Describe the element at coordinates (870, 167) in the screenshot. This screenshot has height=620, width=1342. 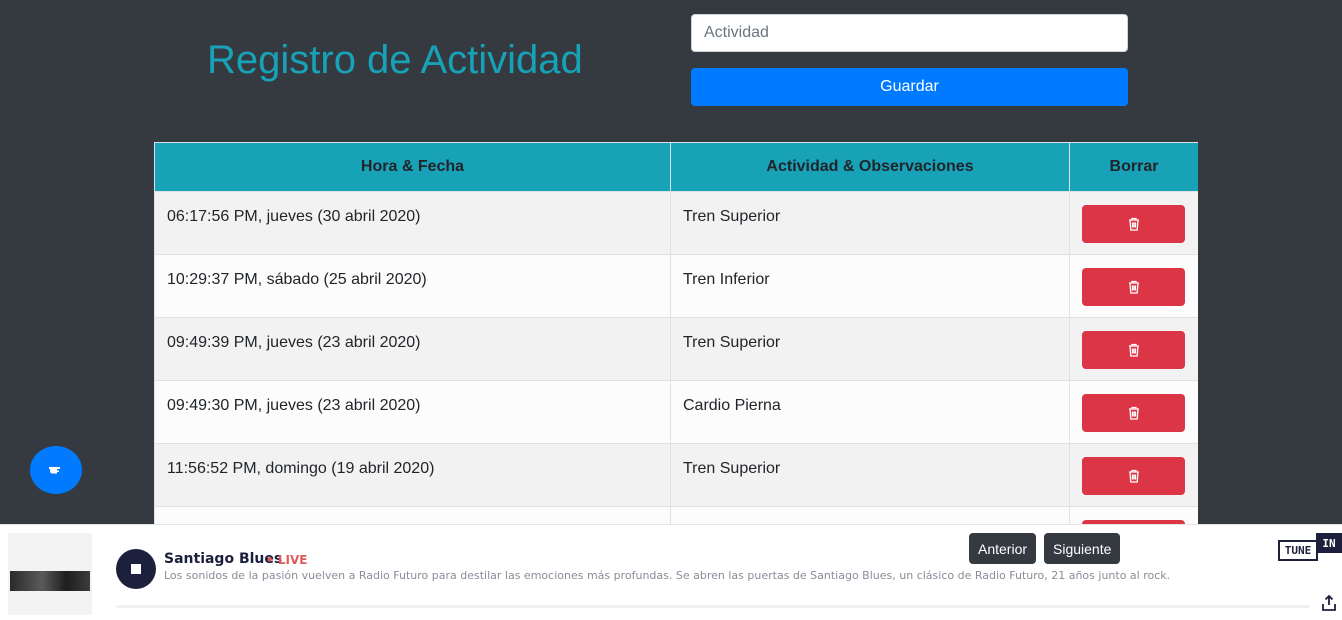
I see `column-header-activity: Actividad & Observaciones` at that location.